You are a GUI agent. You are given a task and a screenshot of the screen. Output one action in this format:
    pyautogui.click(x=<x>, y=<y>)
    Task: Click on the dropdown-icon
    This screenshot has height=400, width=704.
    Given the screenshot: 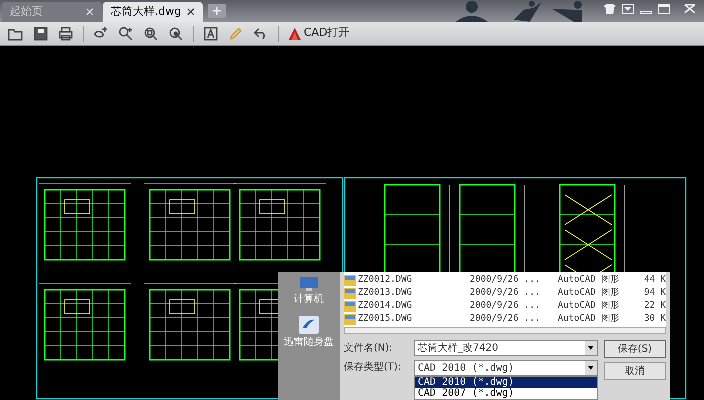 What is the action you would take?
    pyautogui.click(x=628, y=9)
    